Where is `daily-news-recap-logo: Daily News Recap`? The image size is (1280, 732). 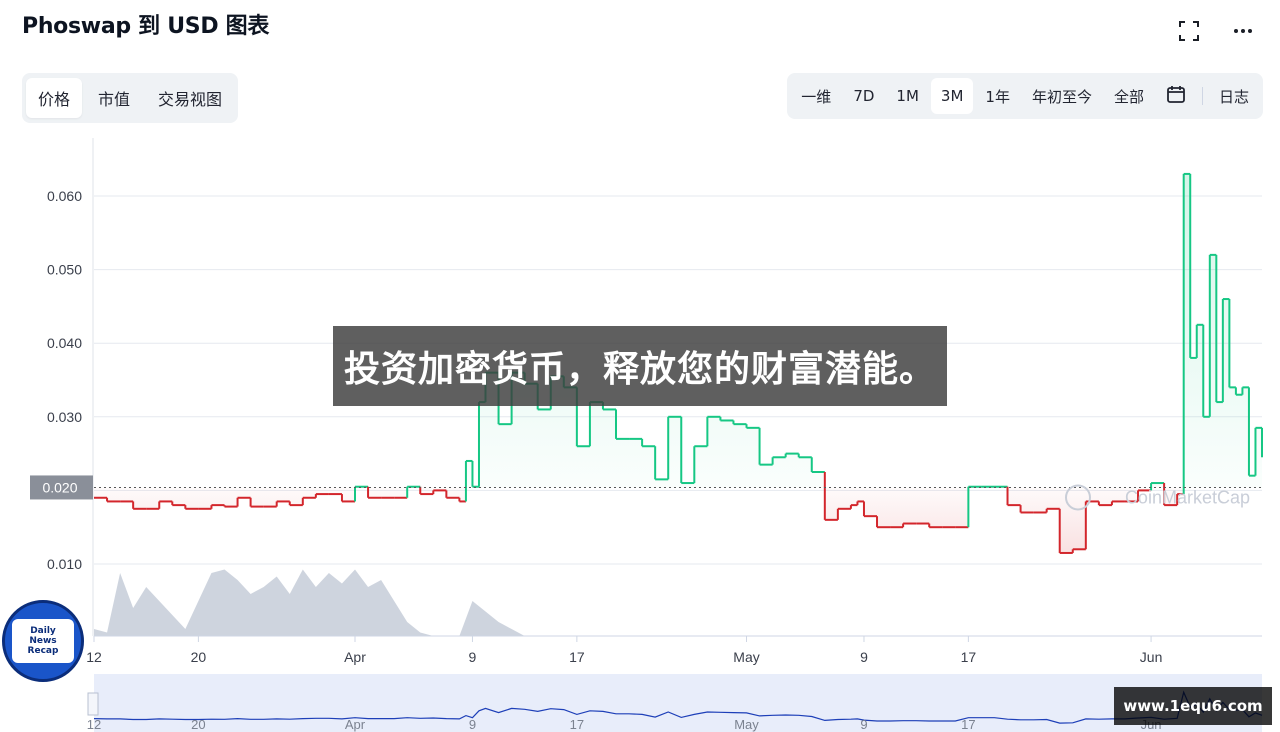
daily-news-recap-logo: Daily News Recap is located at coordinates (43, 641).